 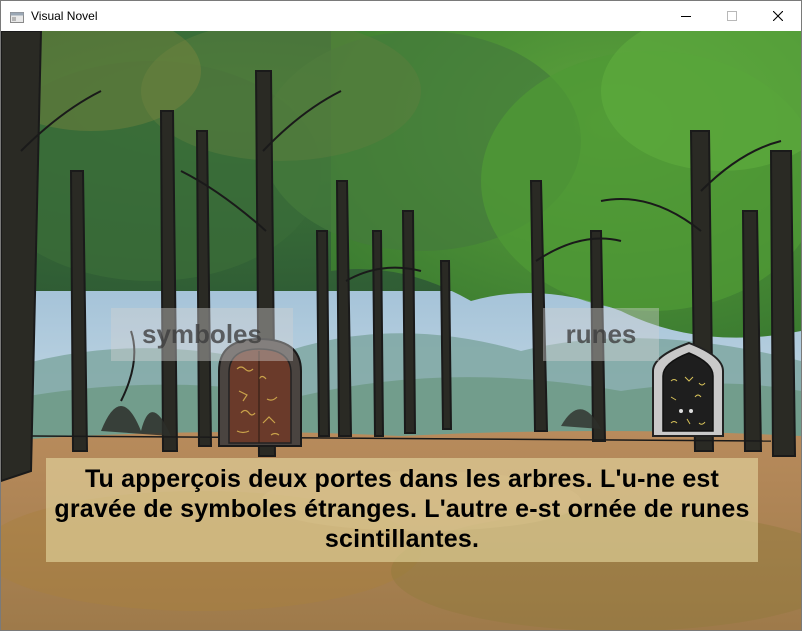 I want to click on minimize-icon, so click(x=686, y=16).